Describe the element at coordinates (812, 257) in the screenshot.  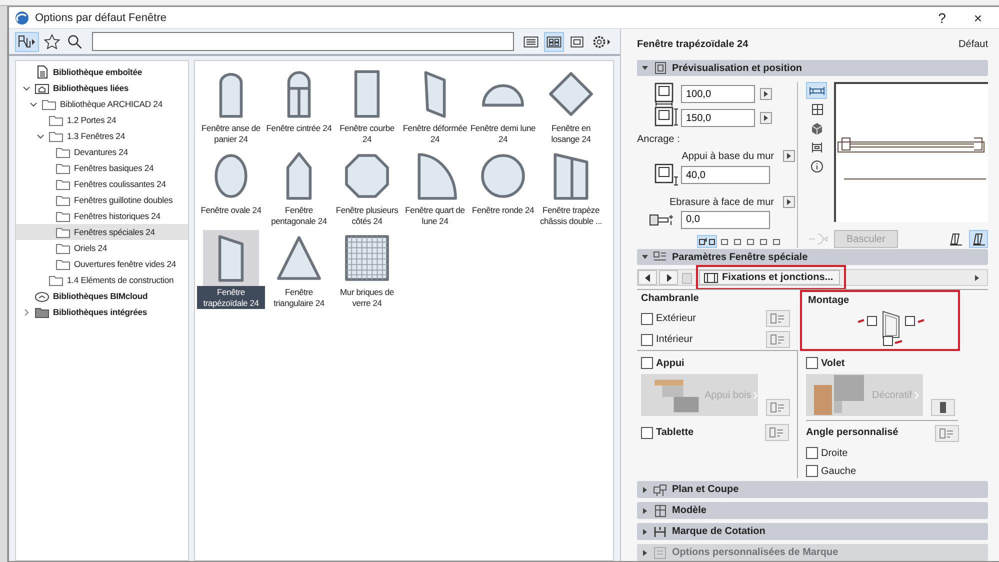
I see `section-header: Paramètres Fenêtre spéciale` at that location.